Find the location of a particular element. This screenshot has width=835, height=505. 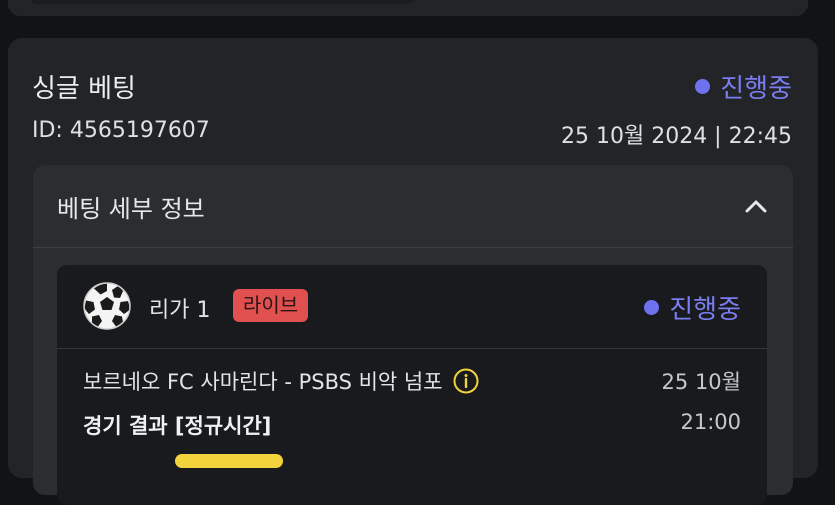

info-icon is located at coordinates (466, 381).